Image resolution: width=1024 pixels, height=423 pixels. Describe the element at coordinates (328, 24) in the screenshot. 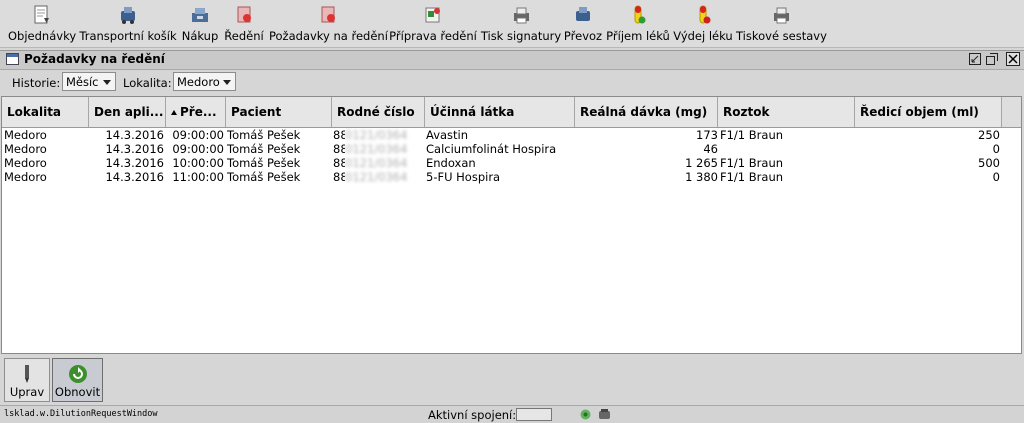

I see `toolbar-dilution-requests-button: Požadavky na ředění` at that location.